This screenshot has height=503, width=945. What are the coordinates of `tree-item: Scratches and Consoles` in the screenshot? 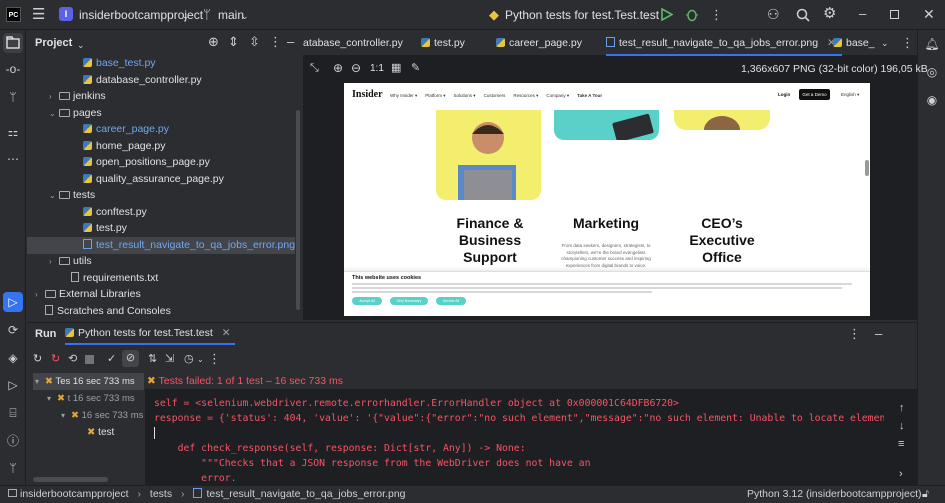 It's located at (161, 311).